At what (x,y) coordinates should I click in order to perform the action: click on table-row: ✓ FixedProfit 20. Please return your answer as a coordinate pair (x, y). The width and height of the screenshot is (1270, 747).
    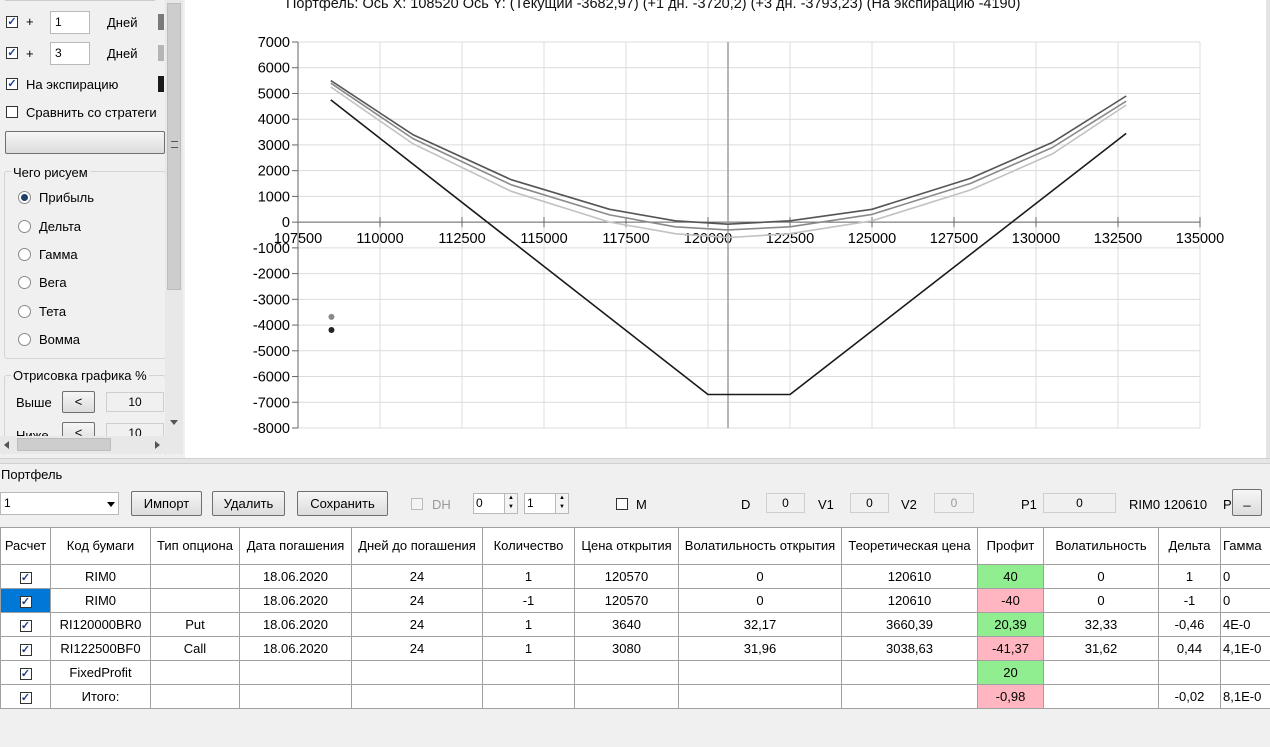
    Looking at the image, I should click on (635, 672).